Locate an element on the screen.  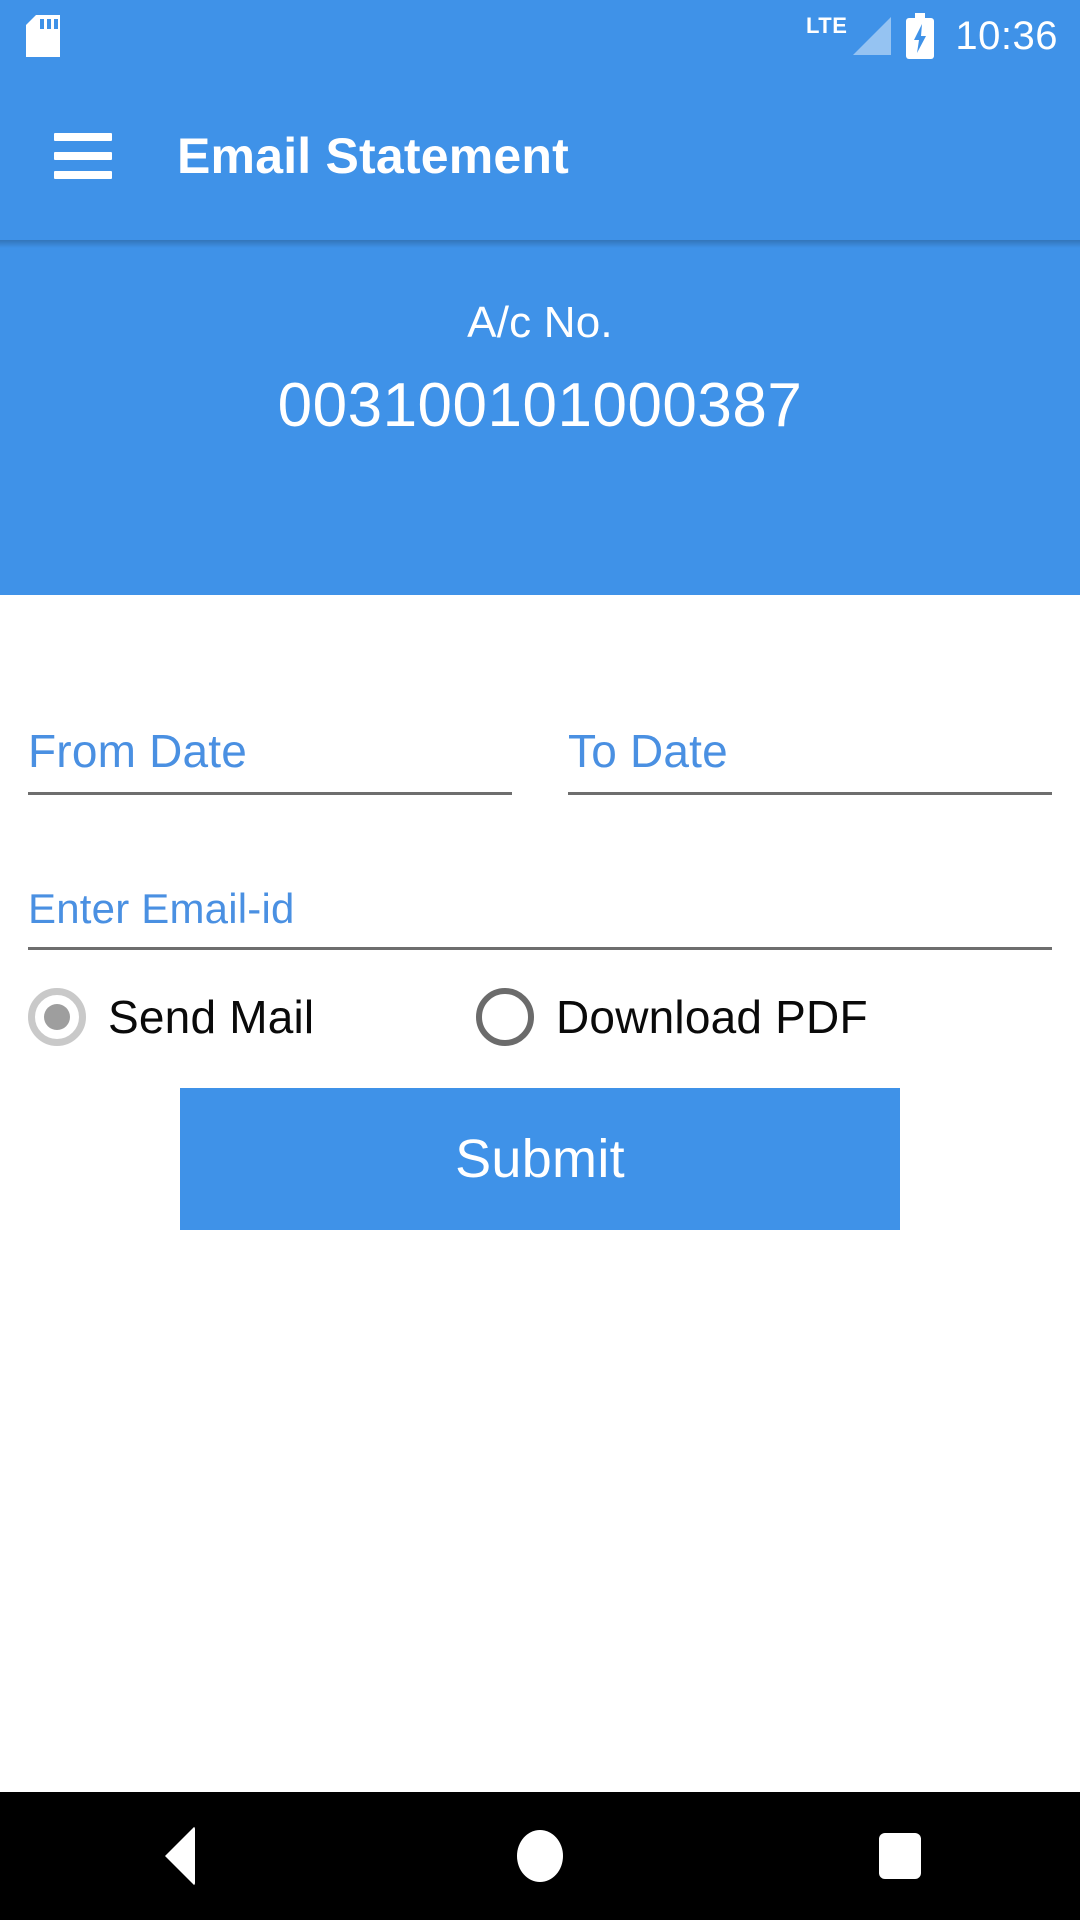
radio-send-mail-label: Send Mail is located at coordinates (211, 1017).